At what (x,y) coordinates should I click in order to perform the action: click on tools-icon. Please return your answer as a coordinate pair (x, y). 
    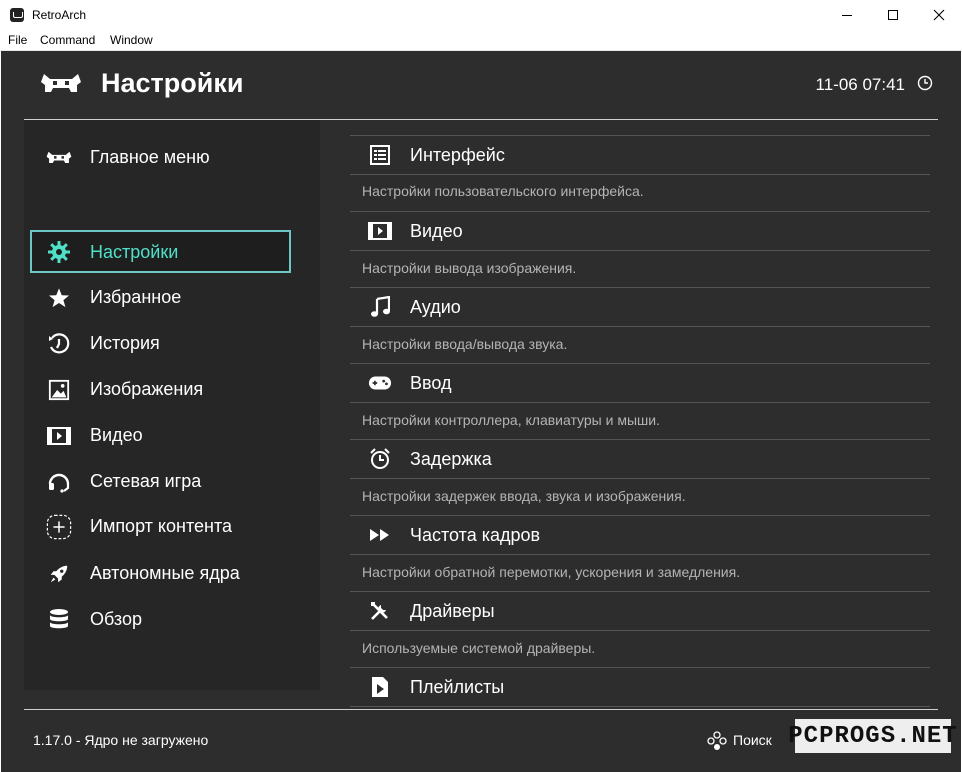
    Looking at the image, I should click on (380, 611).